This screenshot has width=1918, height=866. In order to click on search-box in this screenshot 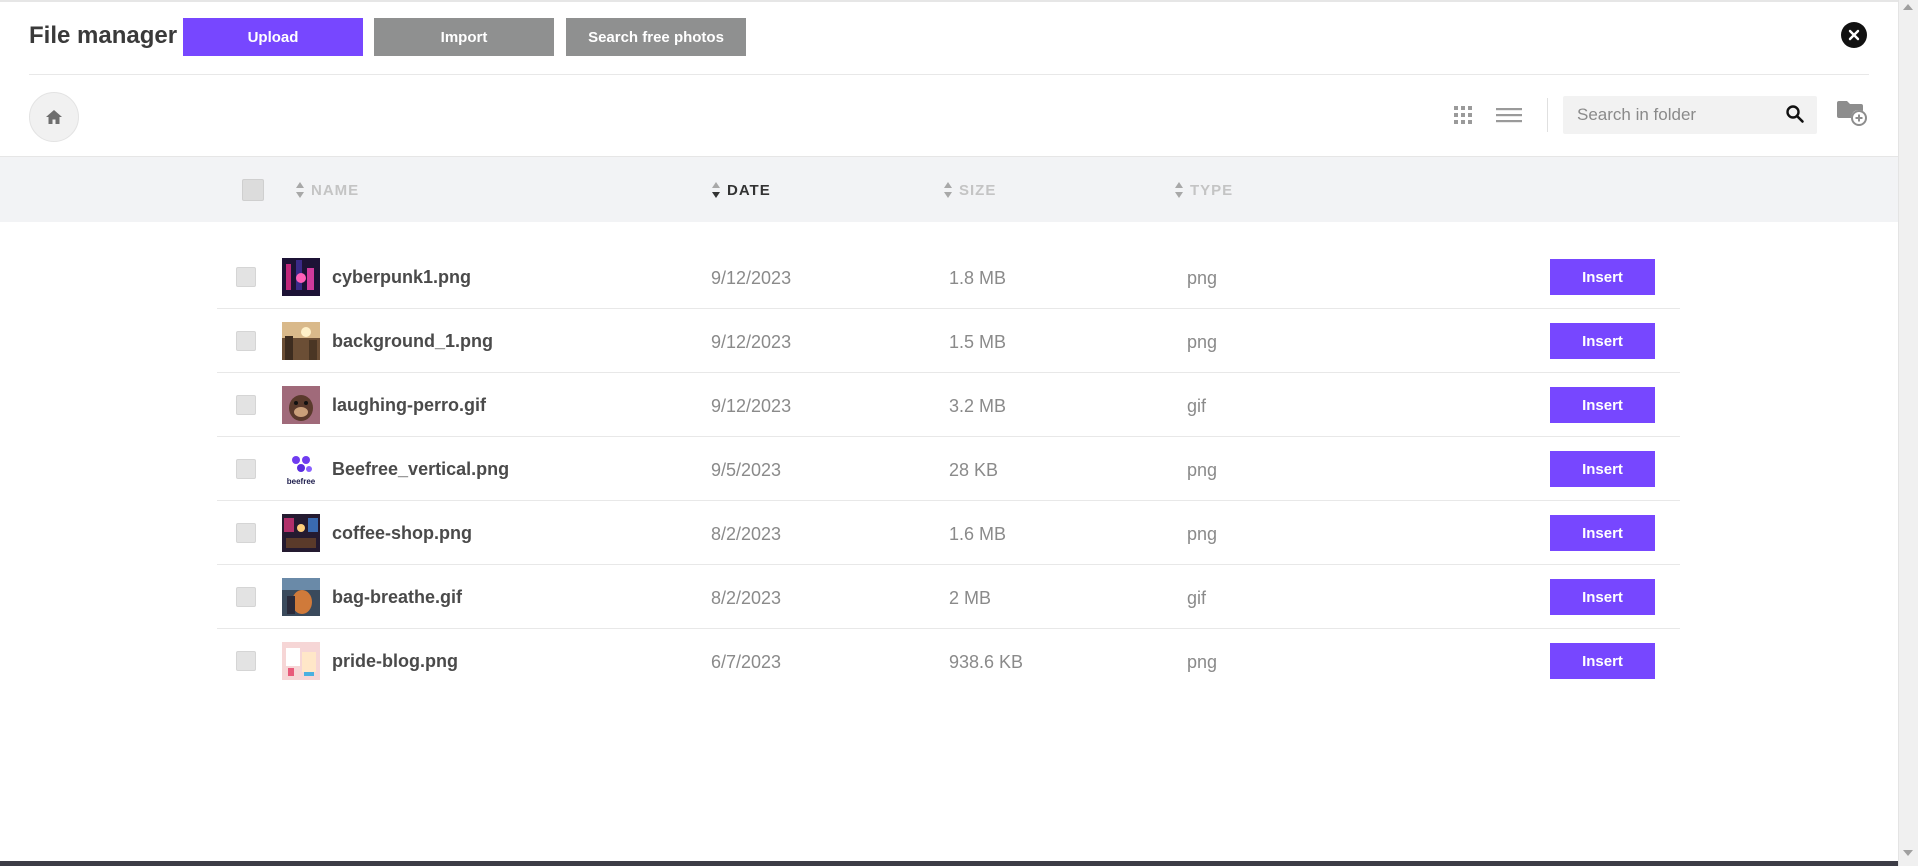, I will do `click(1690, 115)`.